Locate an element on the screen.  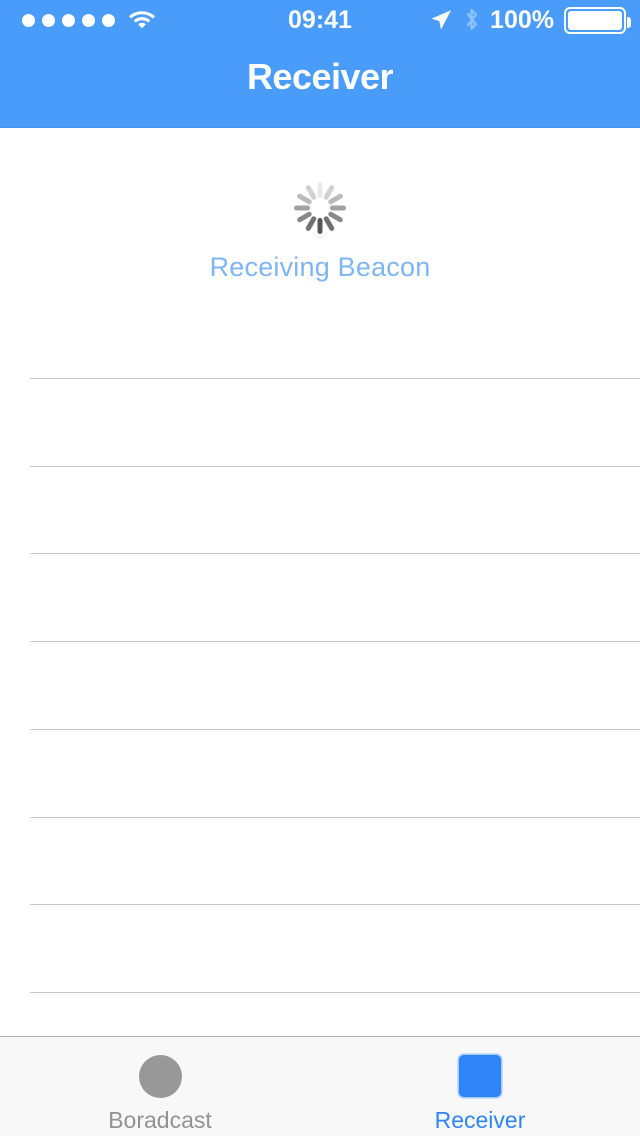
tab-receiver-icon-wrap is located at coordinates (480, 1076).